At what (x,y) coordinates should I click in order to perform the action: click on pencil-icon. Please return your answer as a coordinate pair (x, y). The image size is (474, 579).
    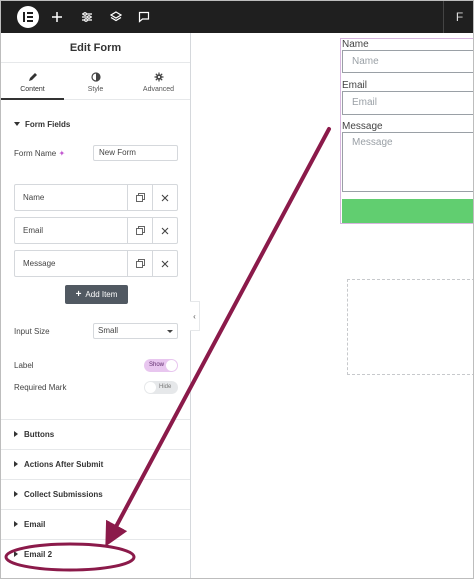
    Looking at the image, I should click on (33, 77).